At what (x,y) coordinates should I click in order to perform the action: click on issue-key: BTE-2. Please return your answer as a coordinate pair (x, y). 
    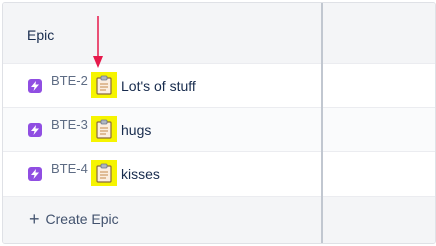
    Looking at the image, I should click on (69, 80).